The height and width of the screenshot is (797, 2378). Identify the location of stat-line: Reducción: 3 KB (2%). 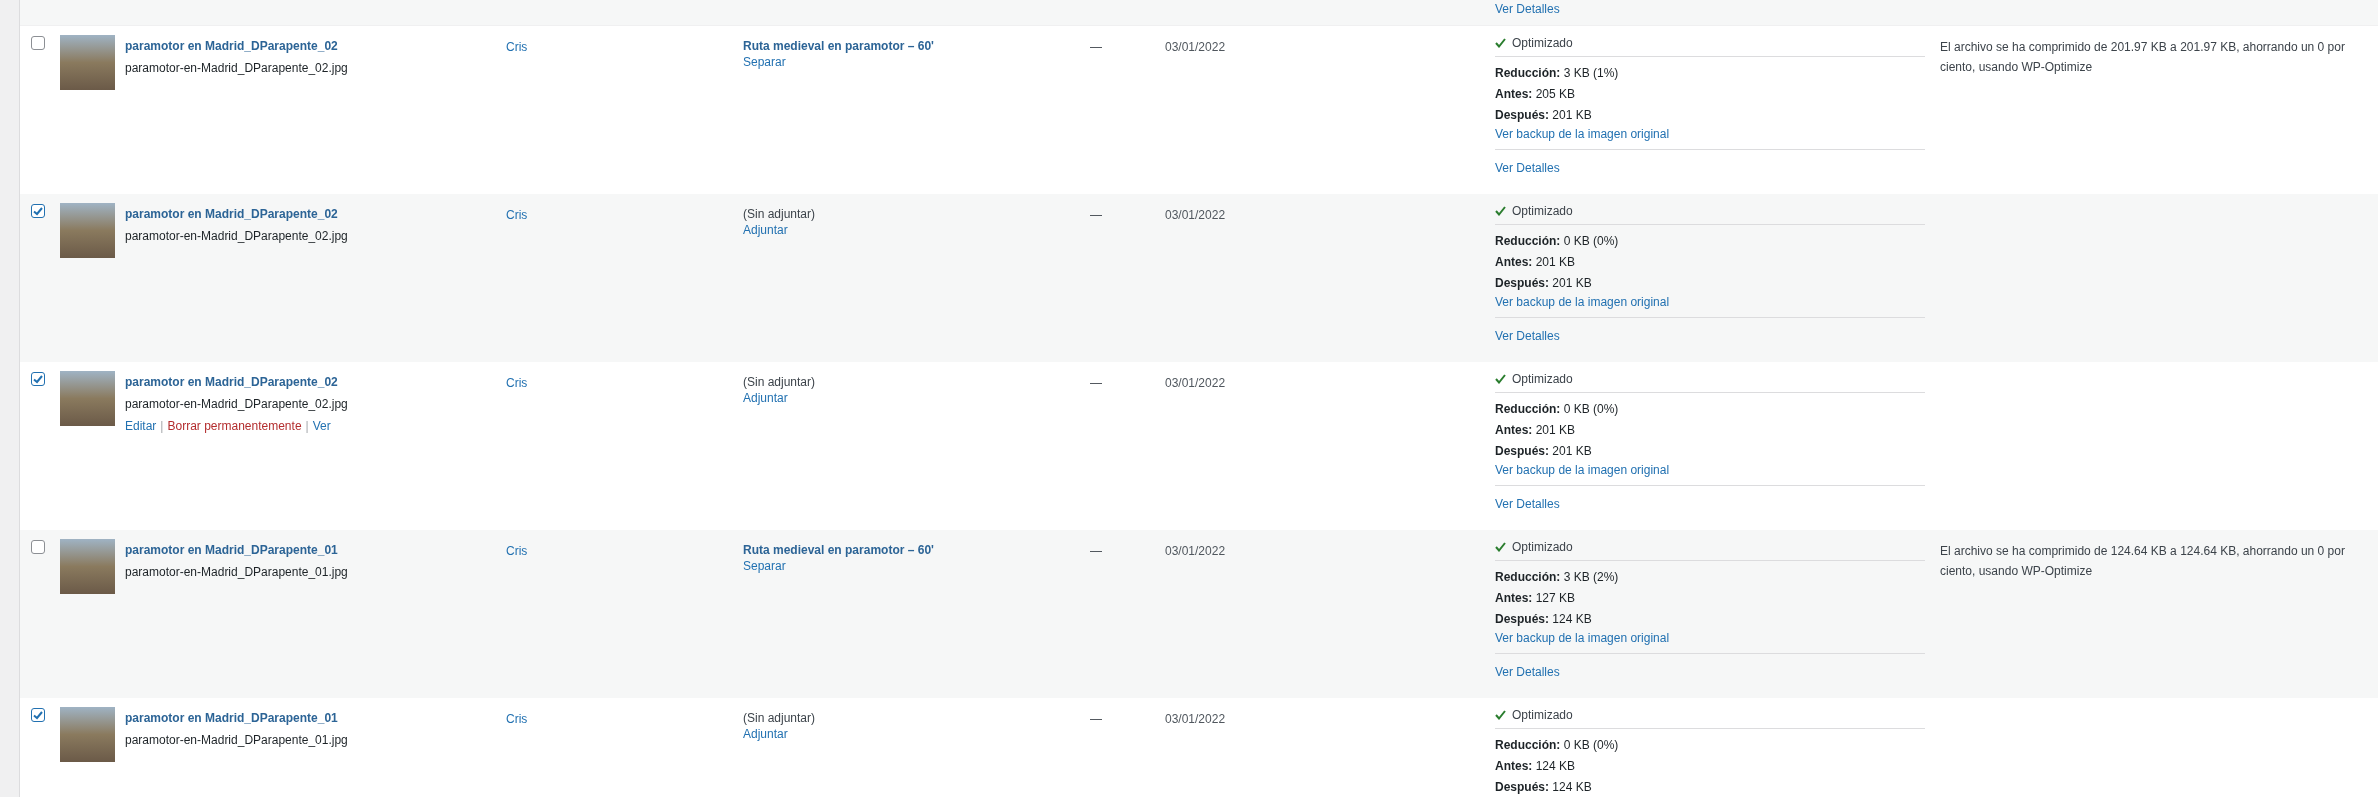
(1557, 577).